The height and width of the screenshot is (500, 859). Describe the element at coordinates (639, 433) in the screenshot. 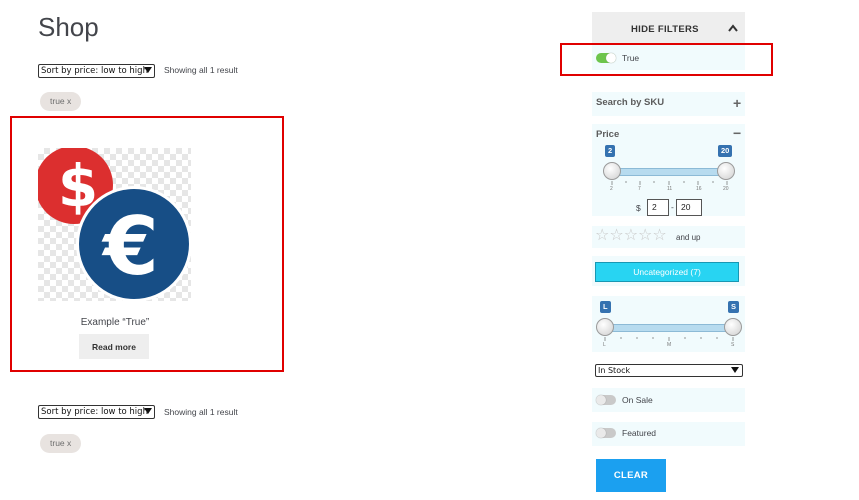

I see `featured-label: Featured` at that location.